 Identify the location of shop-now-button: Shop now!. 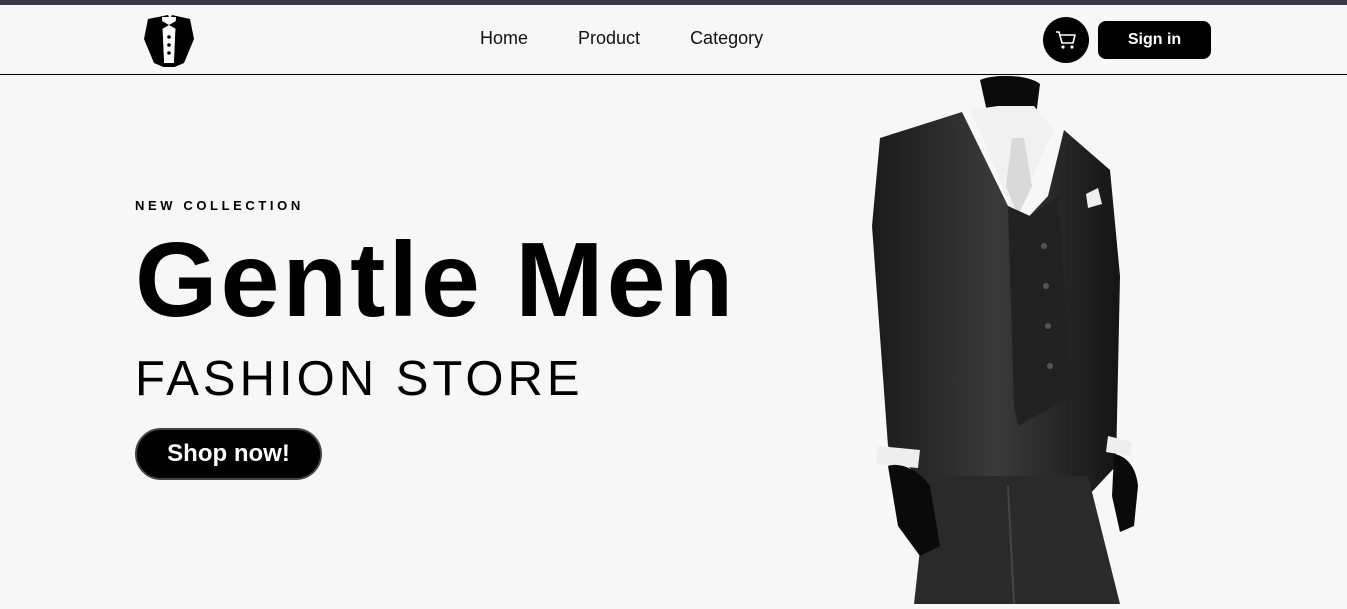
(228, 454).